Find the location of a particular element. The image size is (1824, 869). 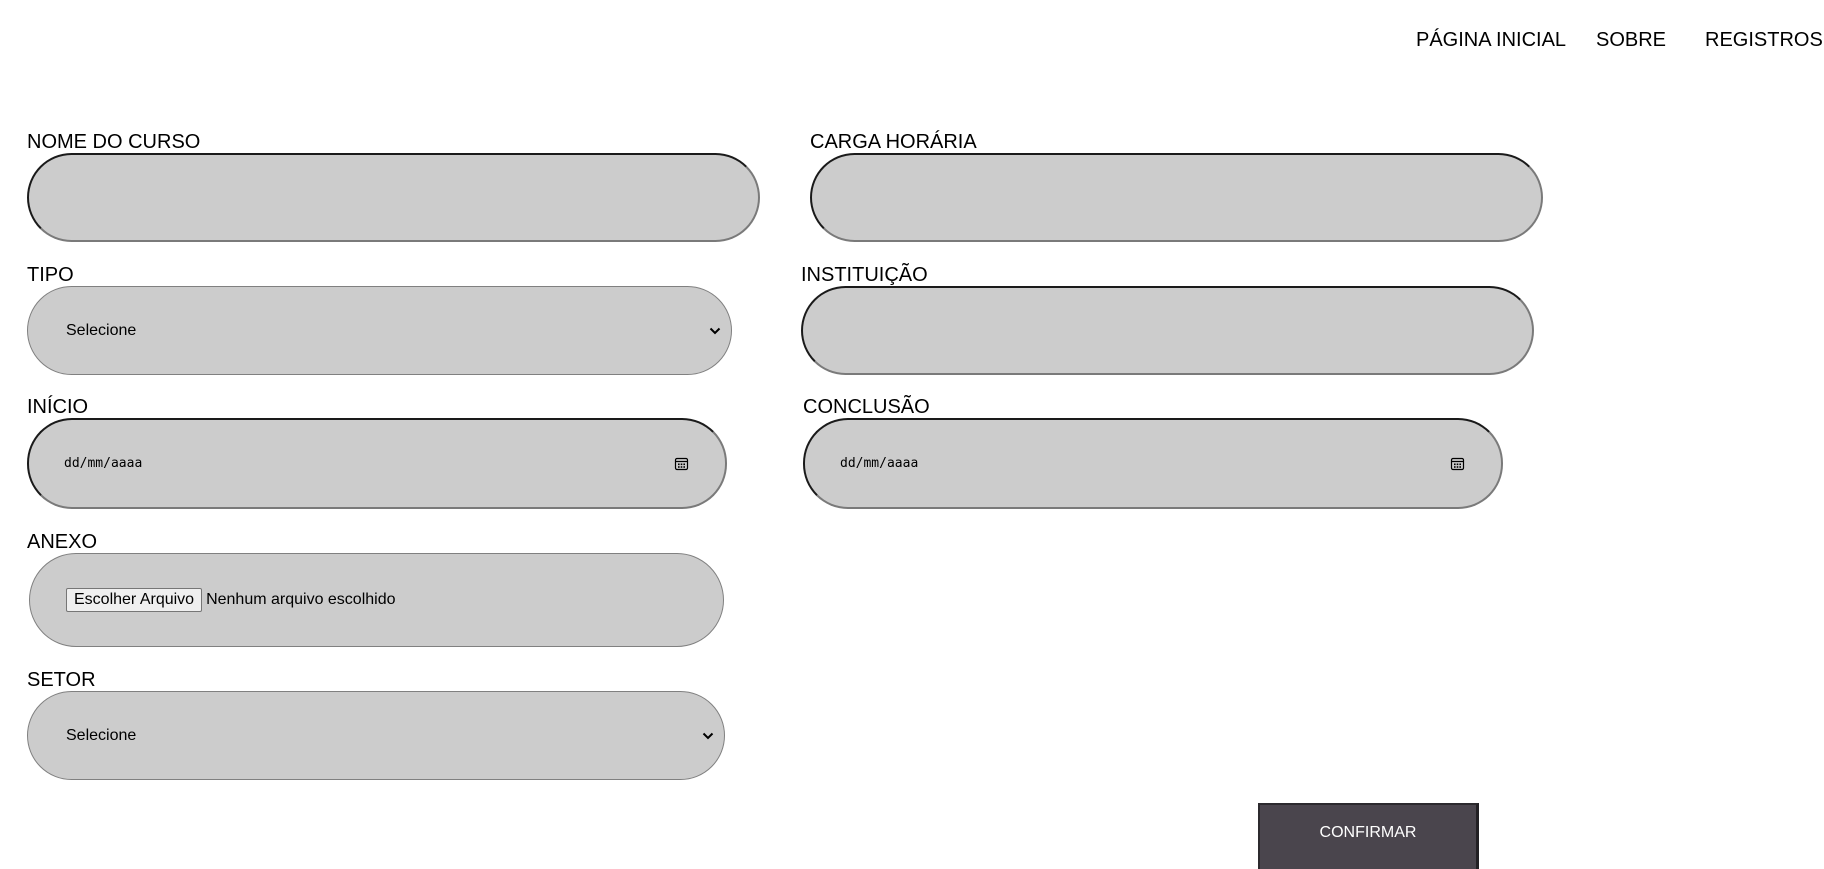

institution-input is located at coordinates (1167, 330).